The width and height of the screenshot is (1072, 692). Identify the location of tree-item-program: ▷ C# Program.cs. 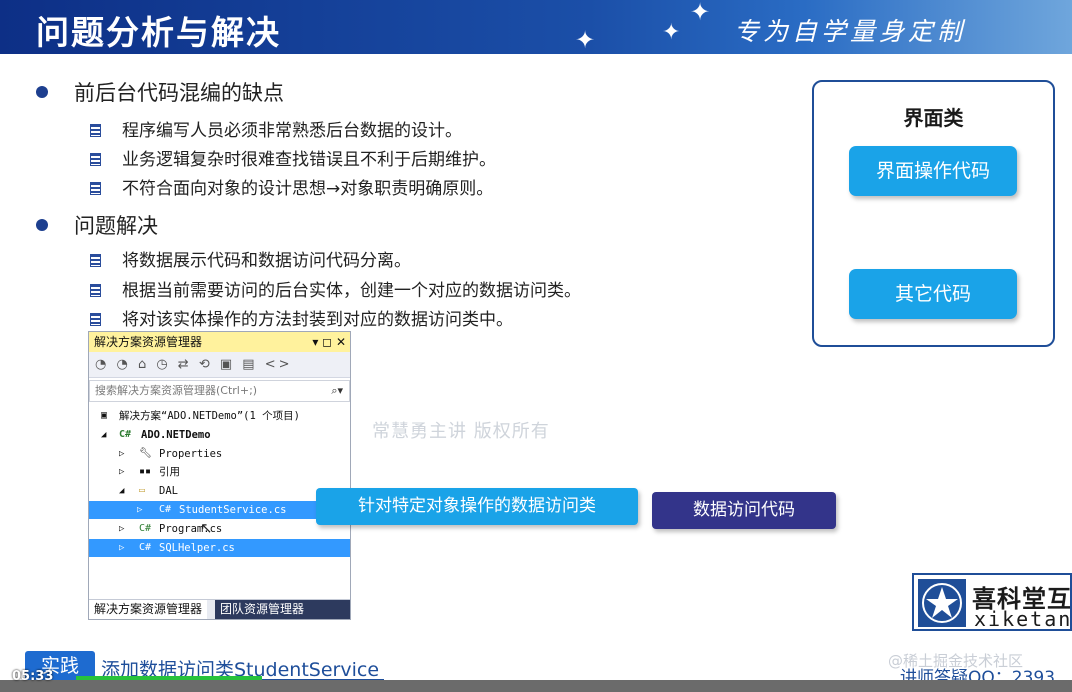
(219, 529).